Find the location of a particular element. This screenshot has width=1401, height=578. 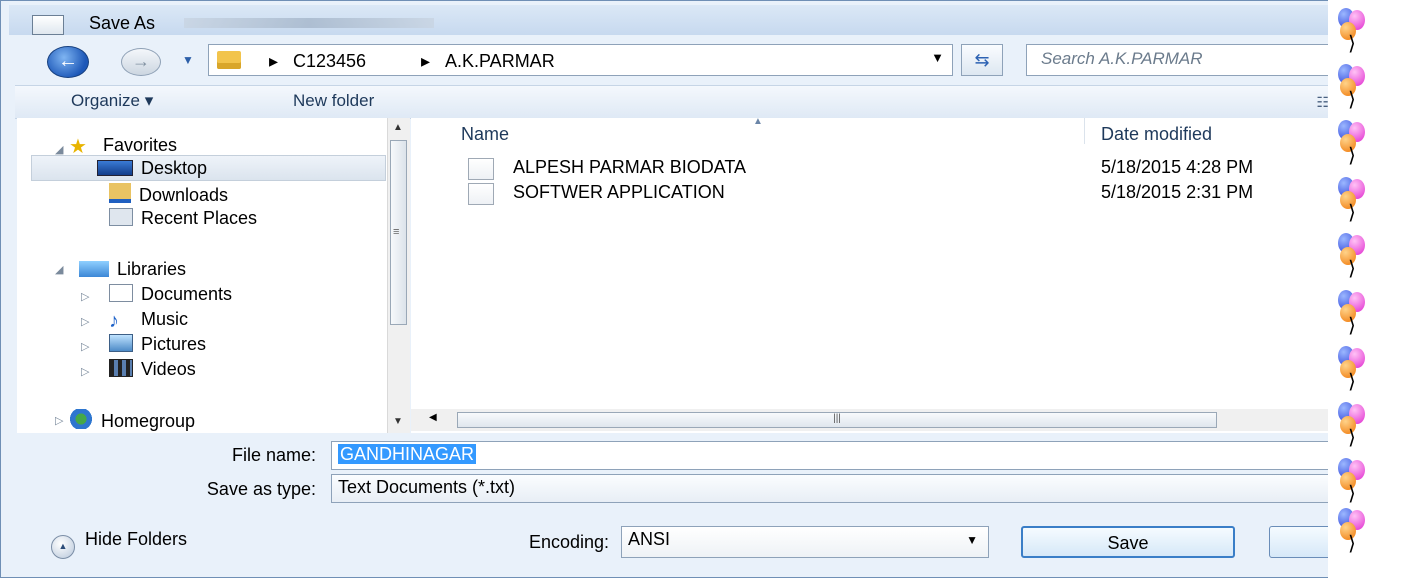

sidebar-item-favorites: ★ Favorites is located at coordinates (123, 146).